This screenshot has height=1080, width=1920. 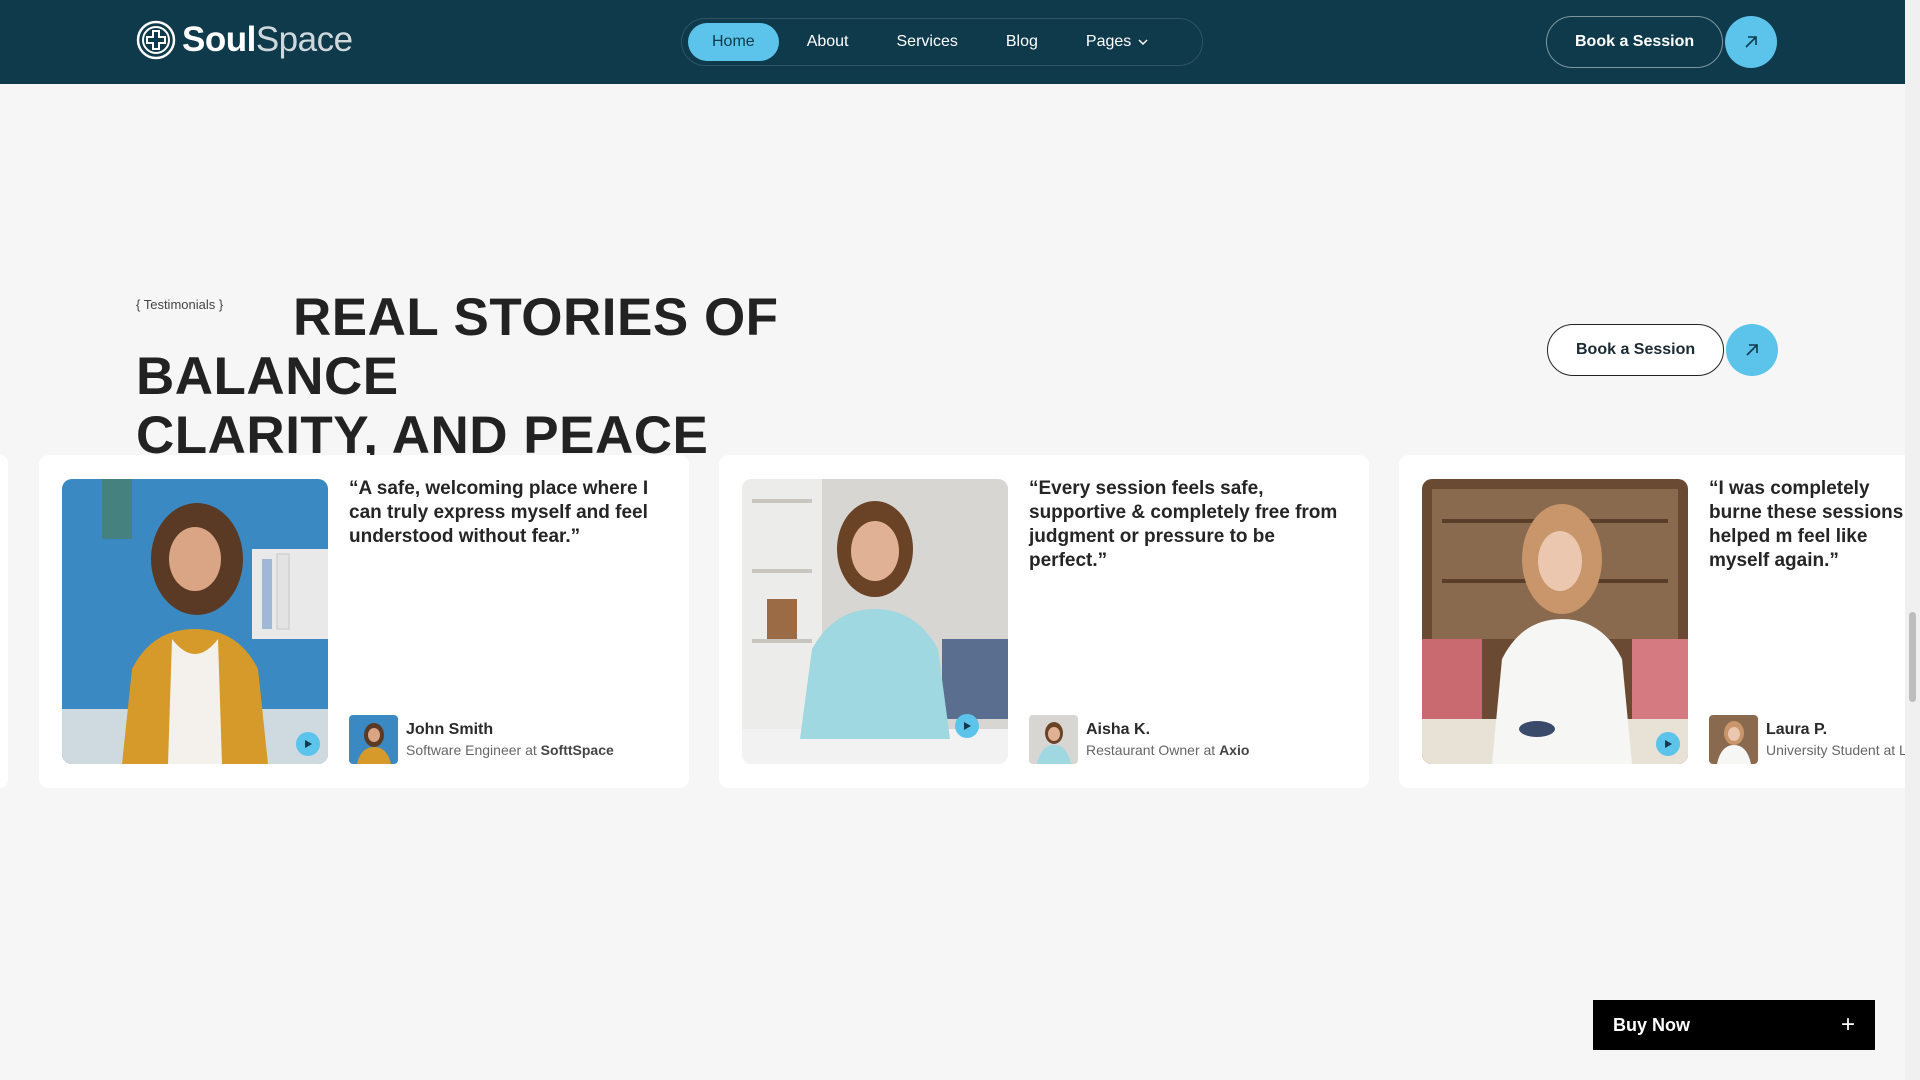 I want to click on nav-pages: Pages, so click(x=1117, y=42).